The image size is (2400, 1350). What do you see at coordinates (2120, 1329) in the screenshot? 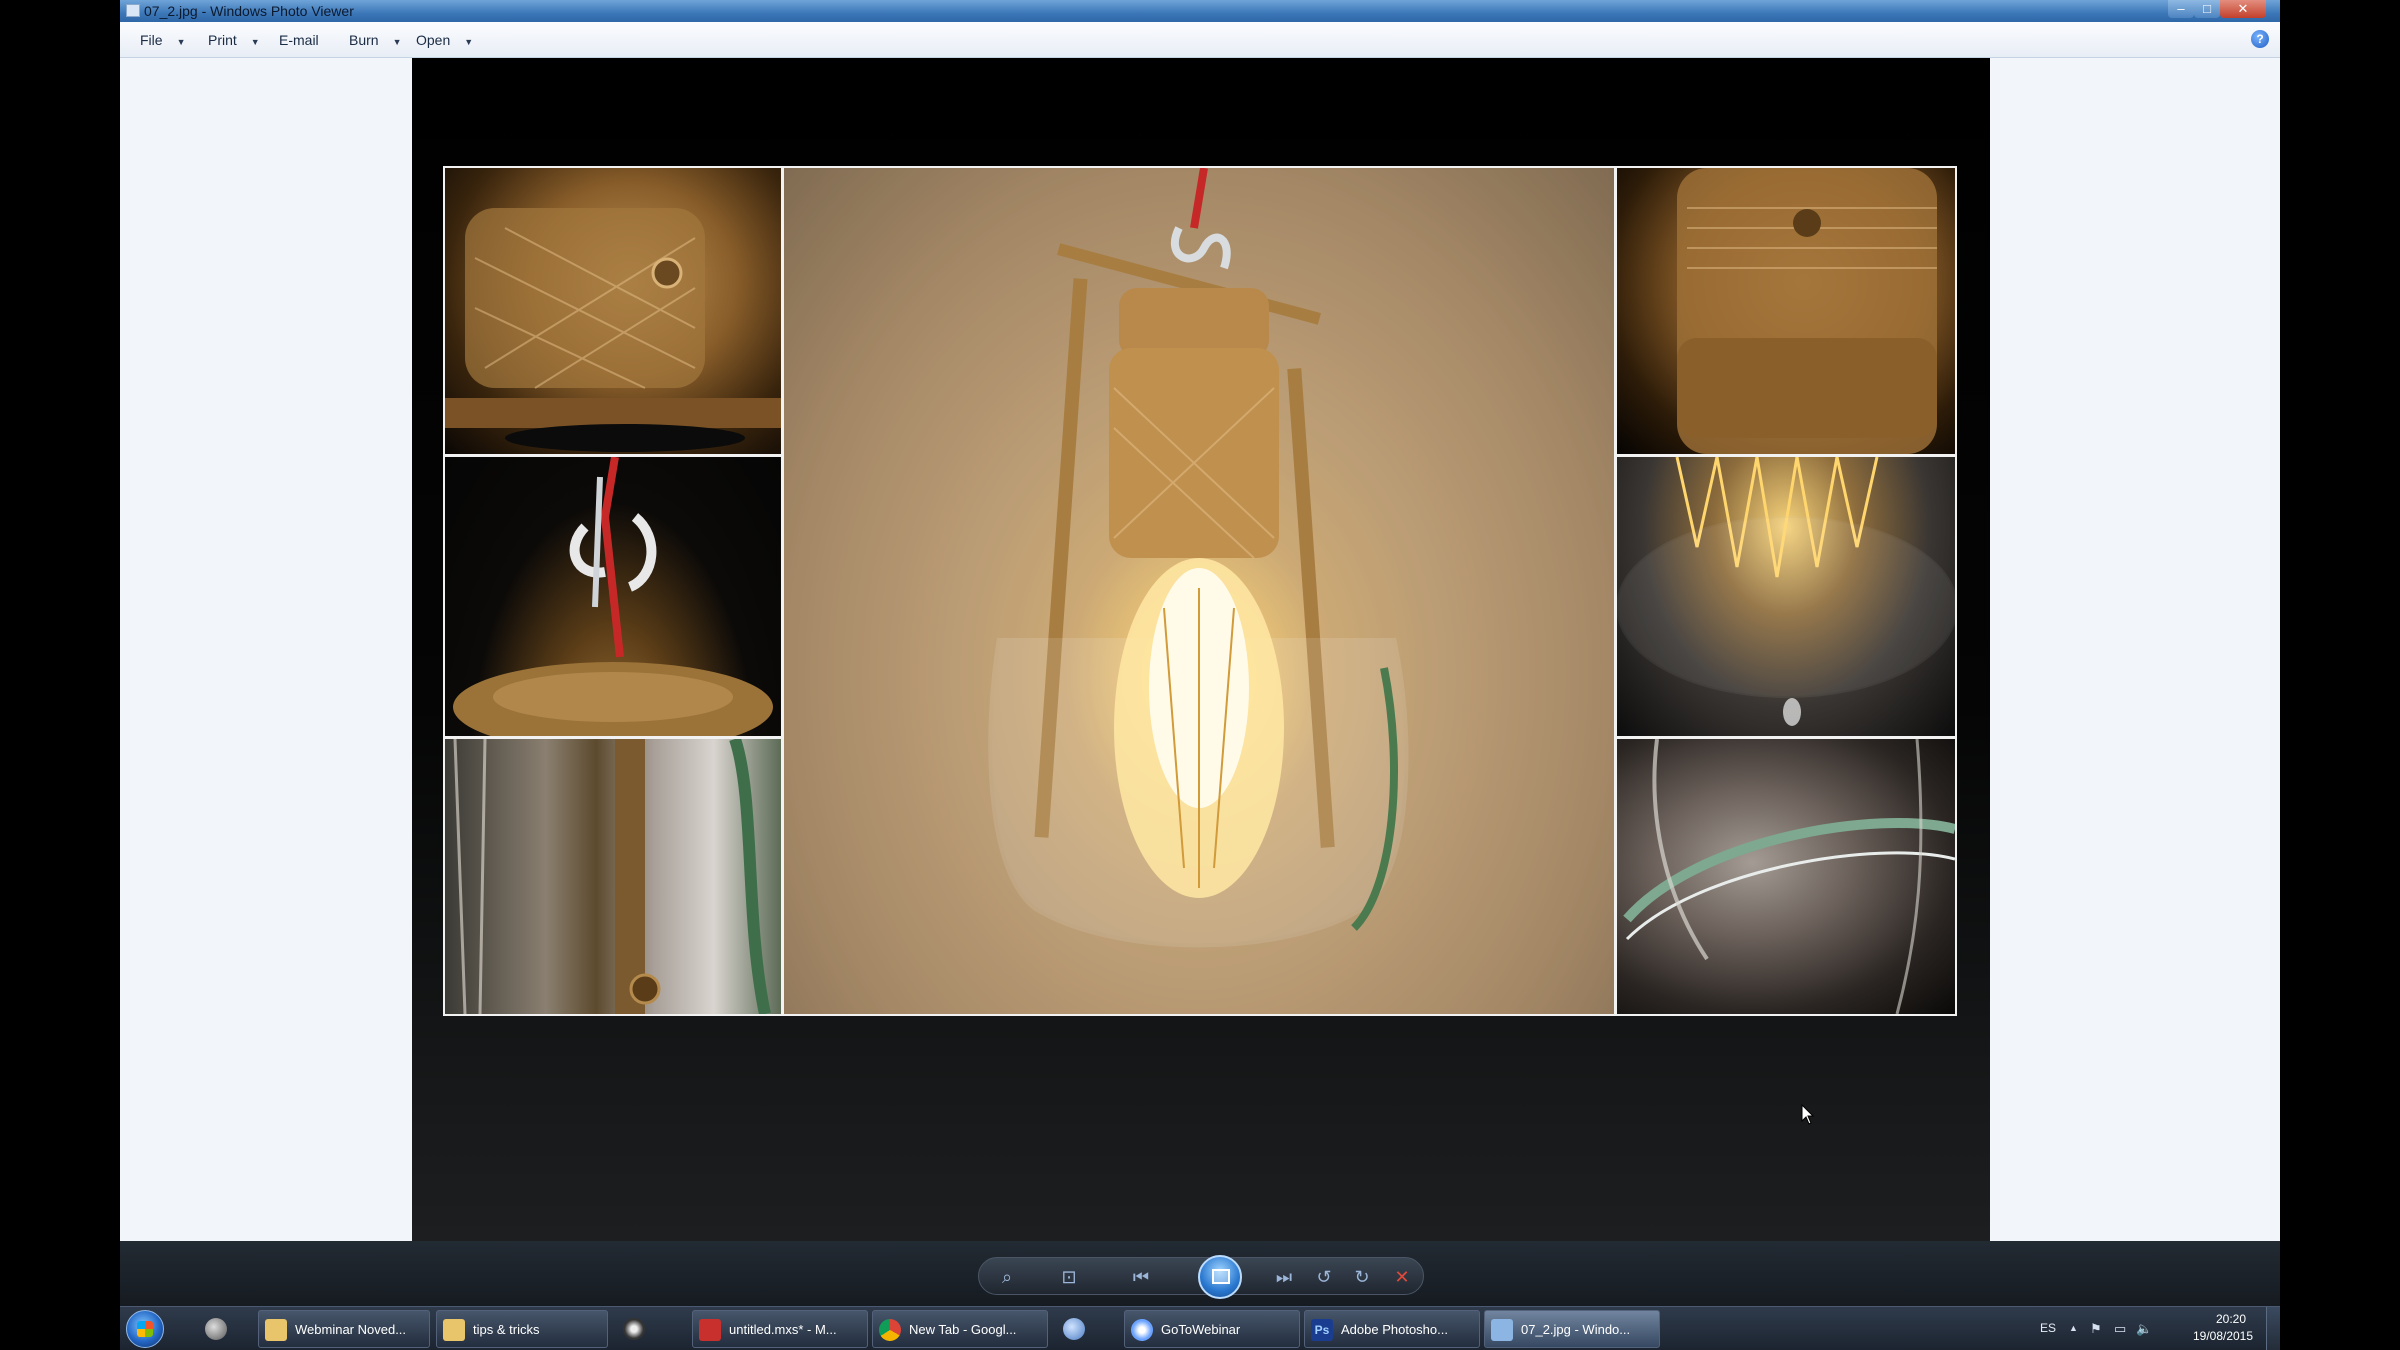
I see `network-icon: ▭` at bounding box center [2120, 1329].